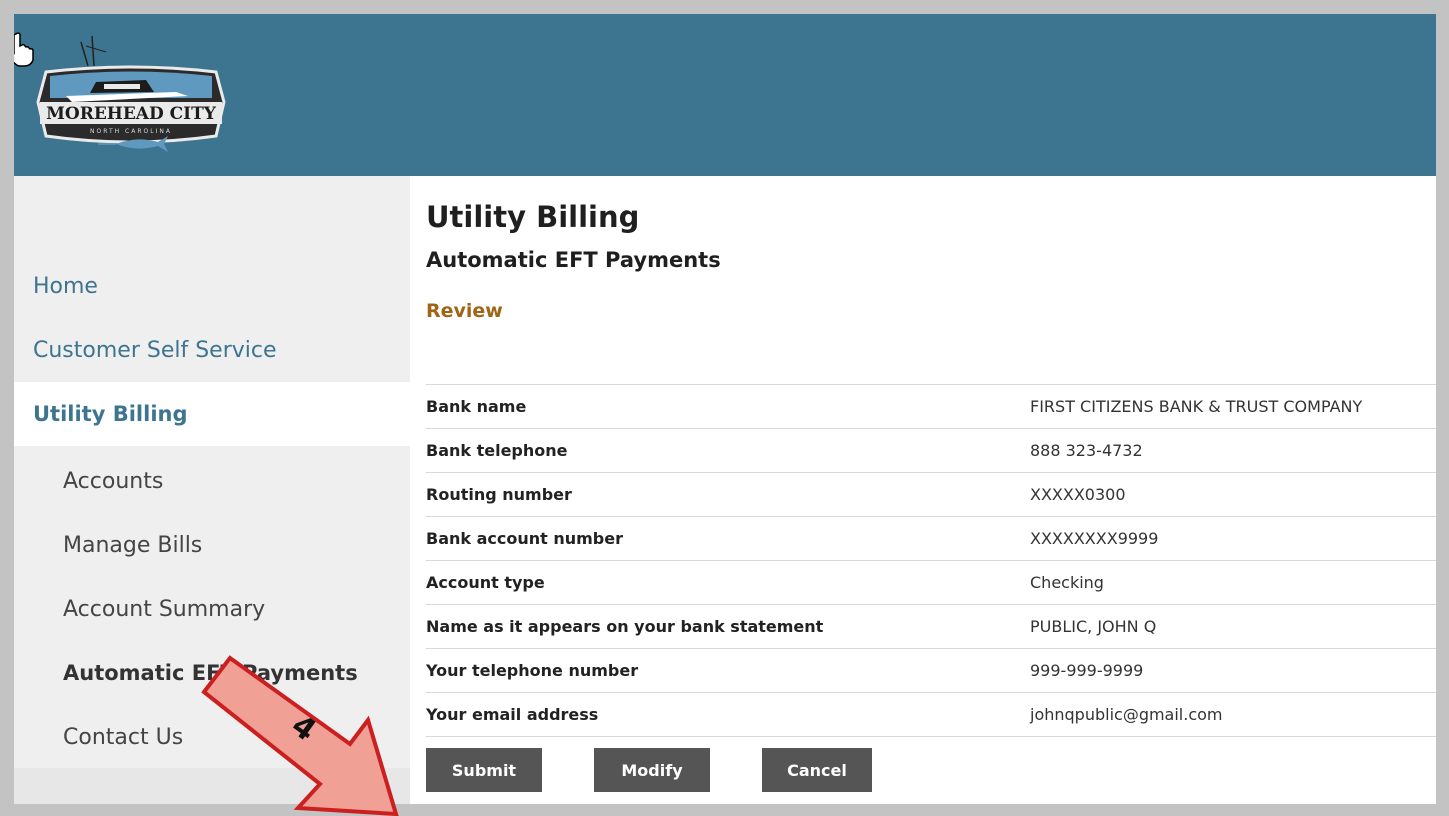 Image resolution: width=1449 pixels, height=816 pixels. What do you see at coordinates (212, 545) in the screenshot?
I see `sidebar-item-manage-bills: Manage Bills` at bounding box center [212, 545].